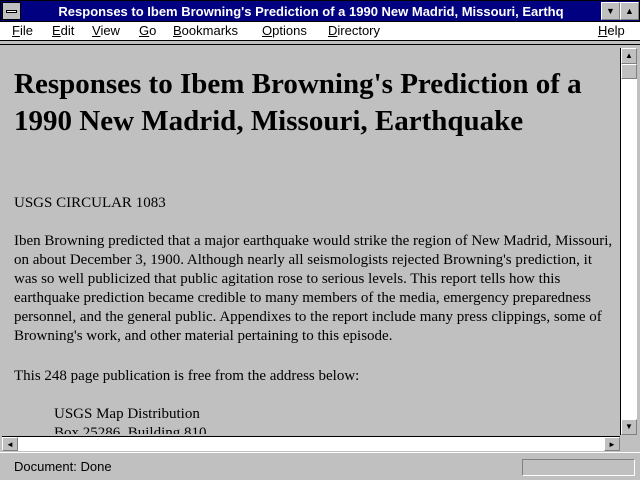  What do you see at coordinates (90, 203) in the screenshot?
I see `circular-number: USGS CIRCULAR 1083` at bounding box center [90, 203].